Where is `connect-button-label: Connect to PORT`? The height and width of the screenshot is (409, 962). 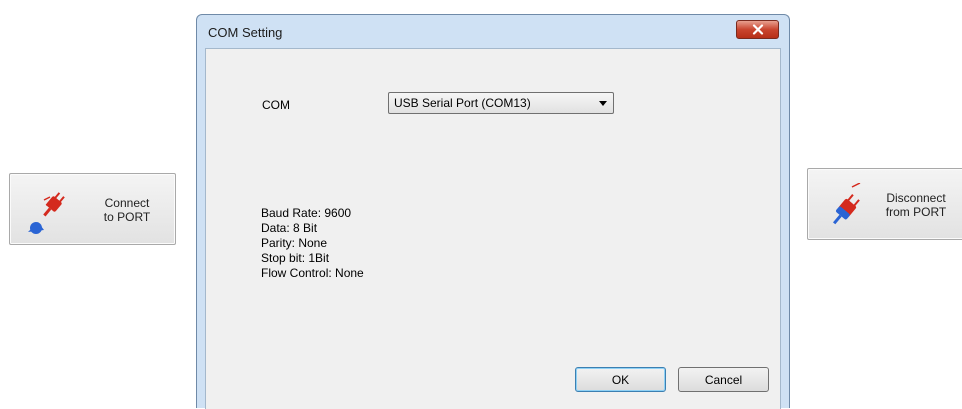
connect-button-label: Connect to PORT is located at coordinates (127, 210).